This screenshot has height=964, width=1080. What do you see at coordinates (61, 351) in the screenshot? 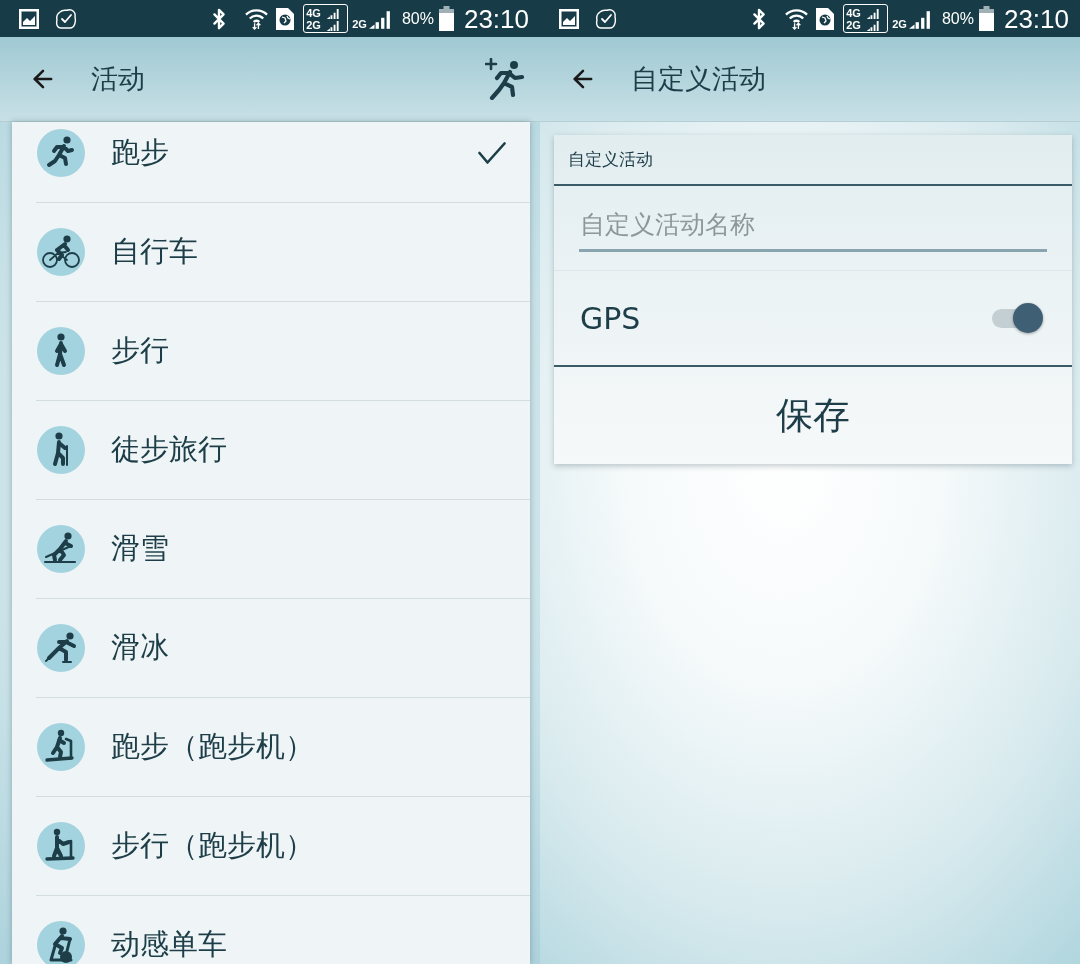
I see `walking-person-icon` at bounding box center [61, 351].